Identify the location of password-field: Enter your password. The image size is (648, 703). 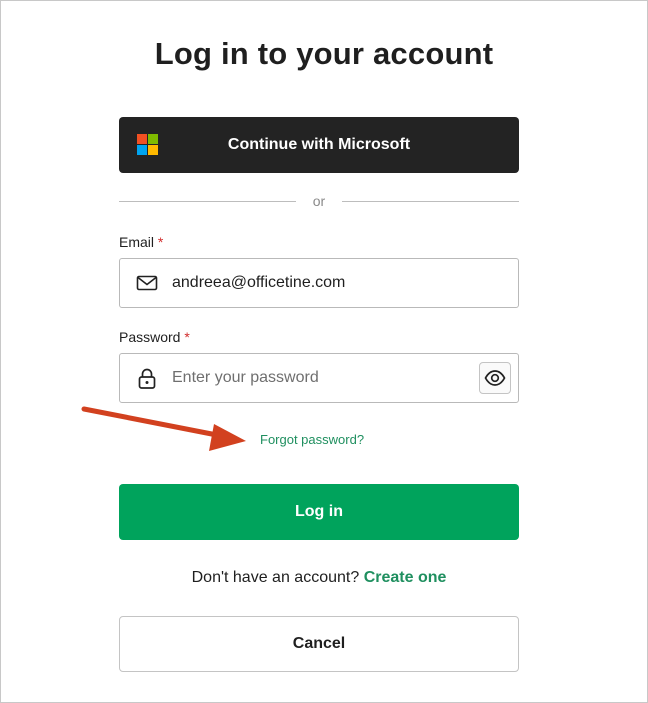
(319, 378).